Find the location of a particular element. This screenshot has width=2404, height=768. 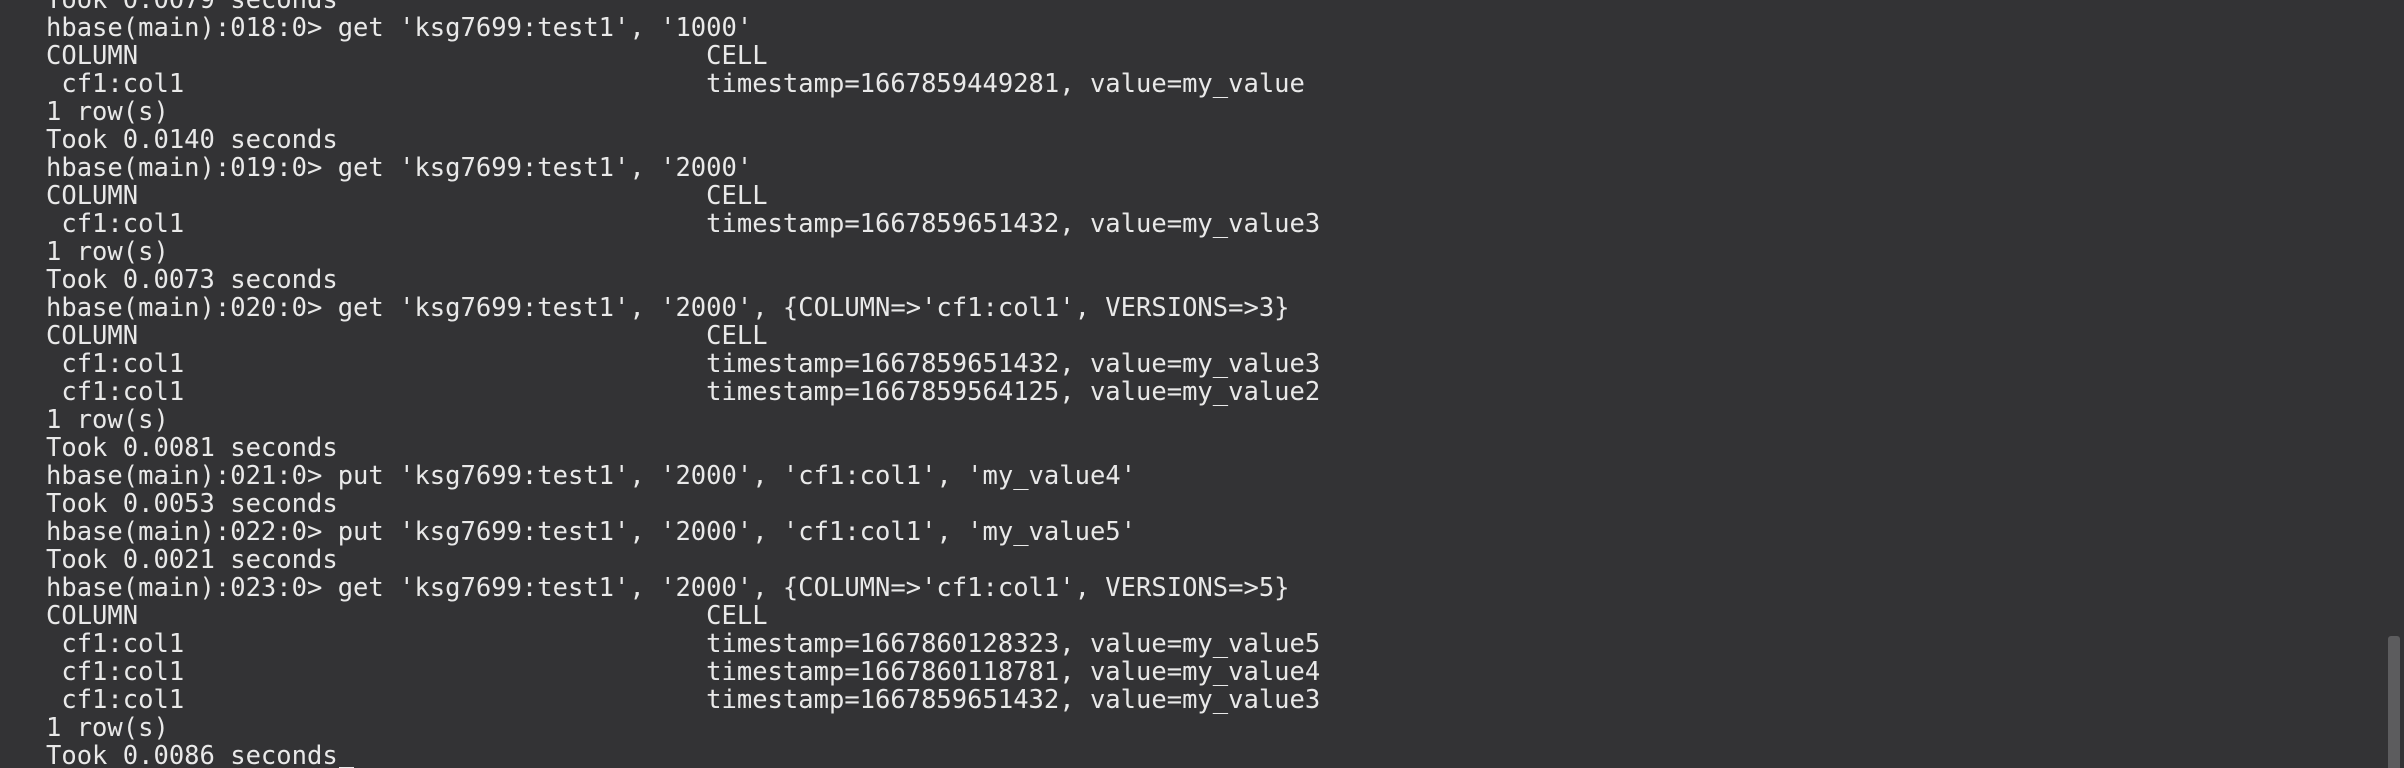

terminal-line: Took 0.0073 seconds is located at coordinates (192, 280).